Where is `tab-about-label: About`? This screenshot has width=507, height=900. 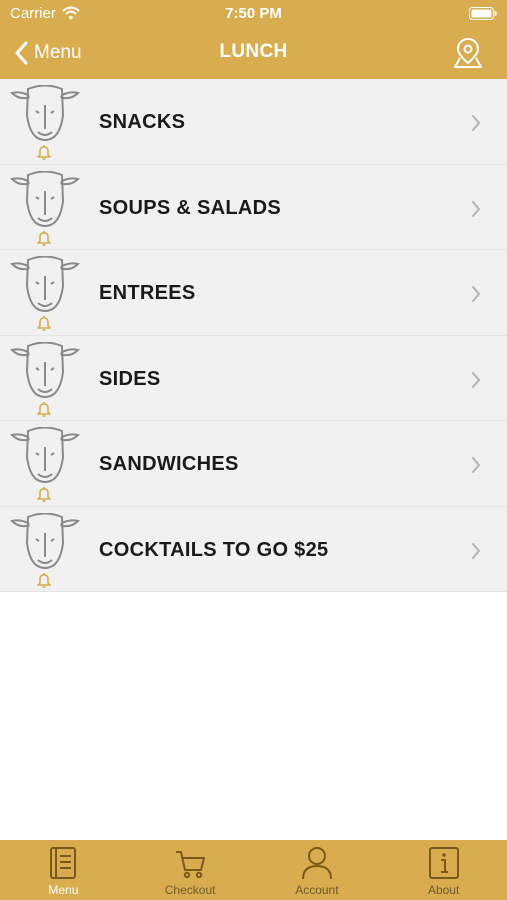
tab-about-label: About is located at coordinates (443, 890).